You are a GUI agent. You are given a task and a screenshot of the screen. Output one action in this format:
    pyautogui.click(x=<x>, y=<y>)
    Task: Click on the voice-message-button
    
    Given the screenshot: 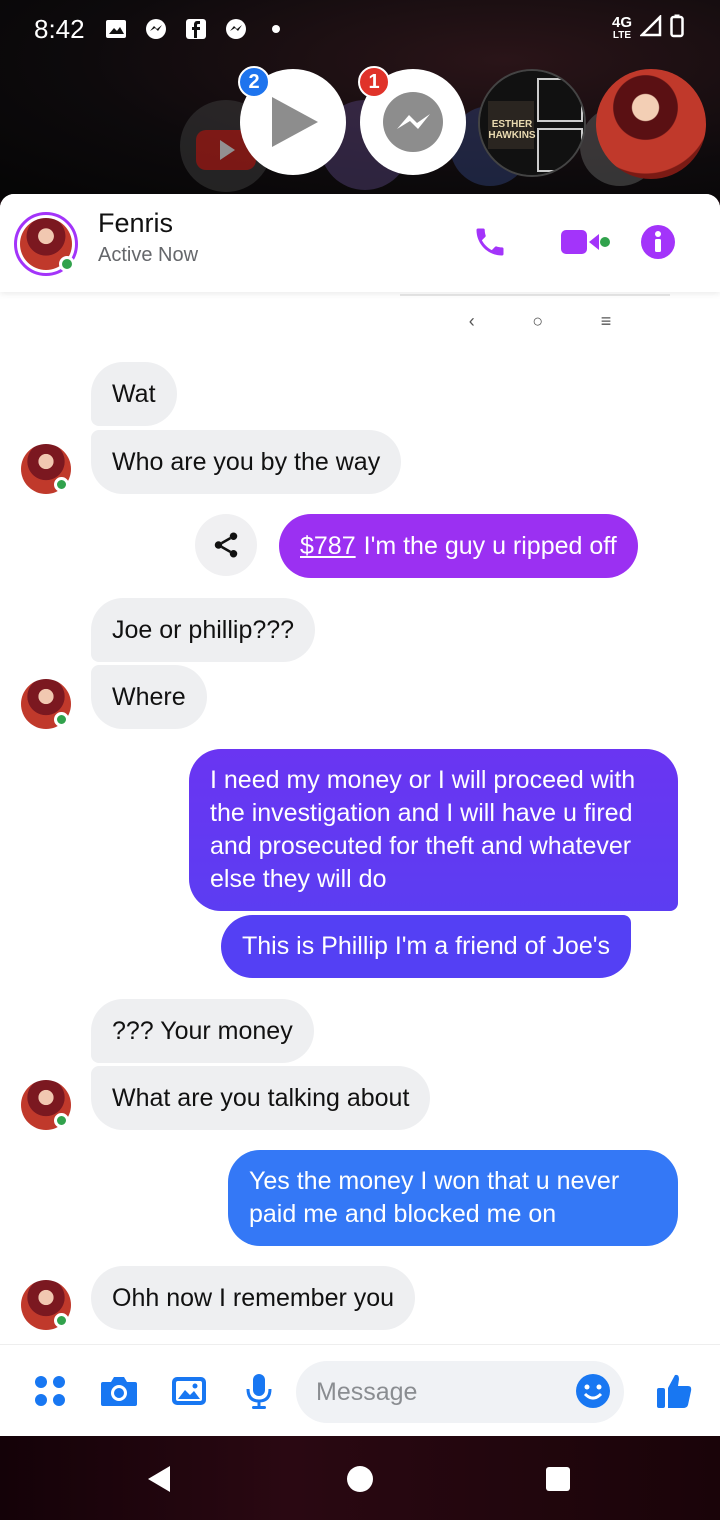 What is the action you would take?
    pyautogui.click(x=259, y=1391)
    